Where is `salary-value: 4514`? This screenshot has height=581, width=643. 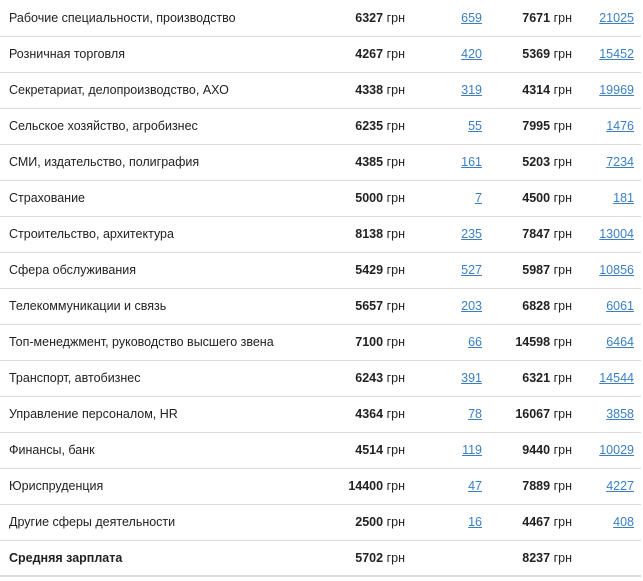
salary-value: 4514 is located at coordinates (369, 450).